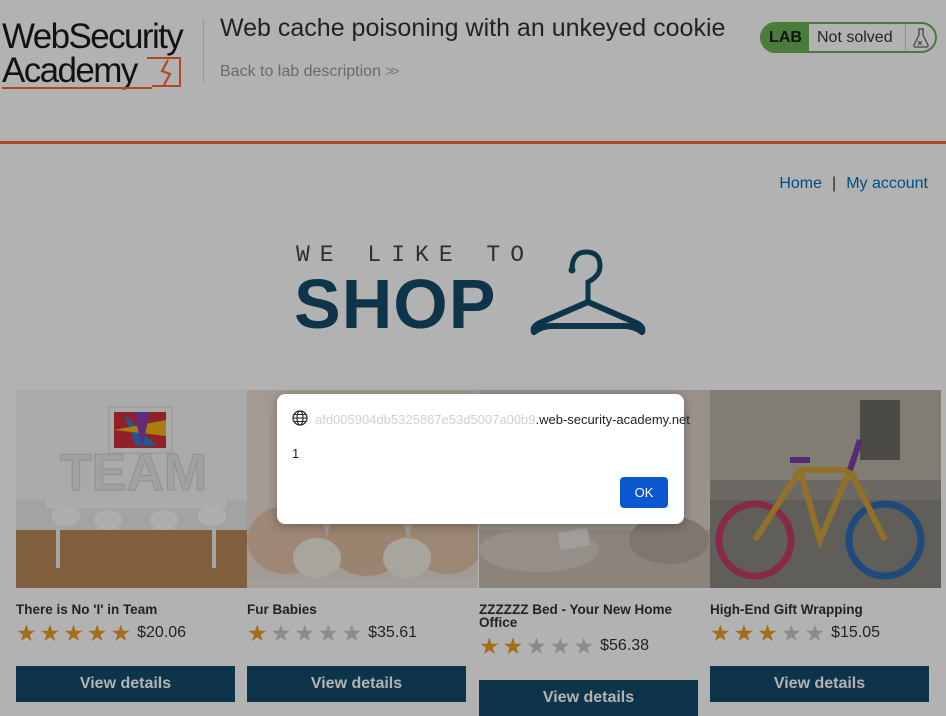 This screenshot has width=946, height=716. Describe the element at coordinates (612, 419) in the screenshot. I see `alert-origin-domain: .web-security-academy.net` at that location.